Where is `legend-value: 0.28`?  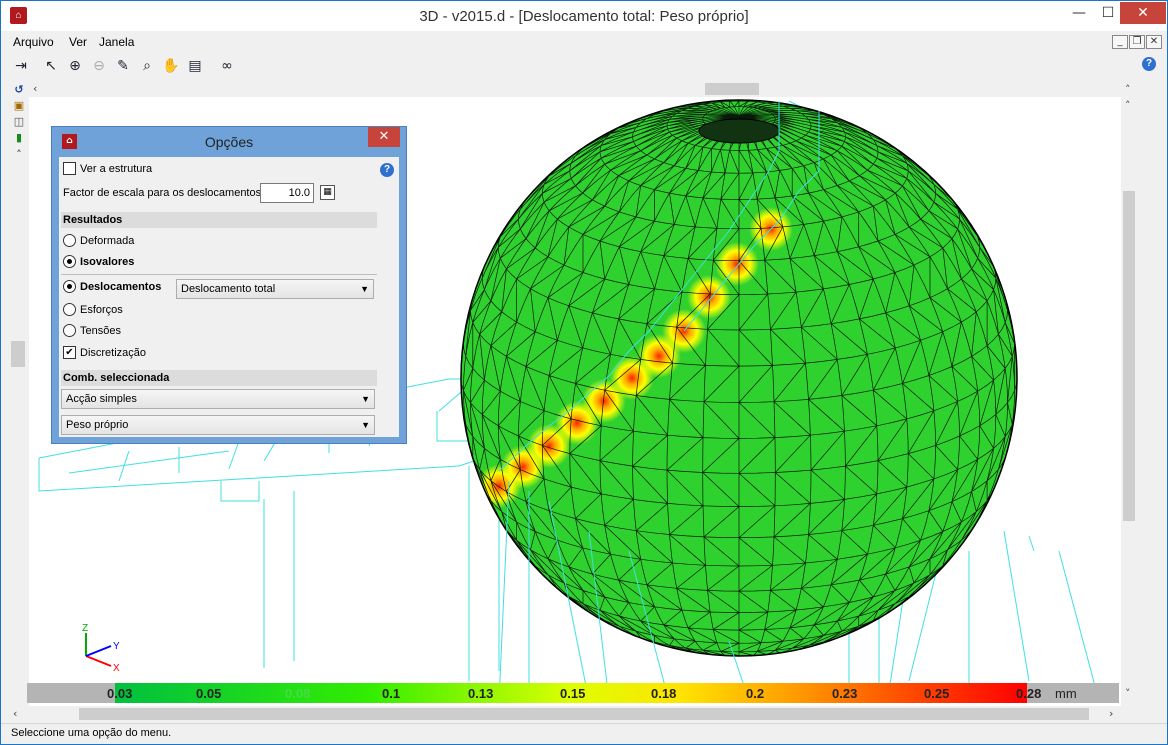 legend-value: 0.28 is located at coordinates (1029, 693).